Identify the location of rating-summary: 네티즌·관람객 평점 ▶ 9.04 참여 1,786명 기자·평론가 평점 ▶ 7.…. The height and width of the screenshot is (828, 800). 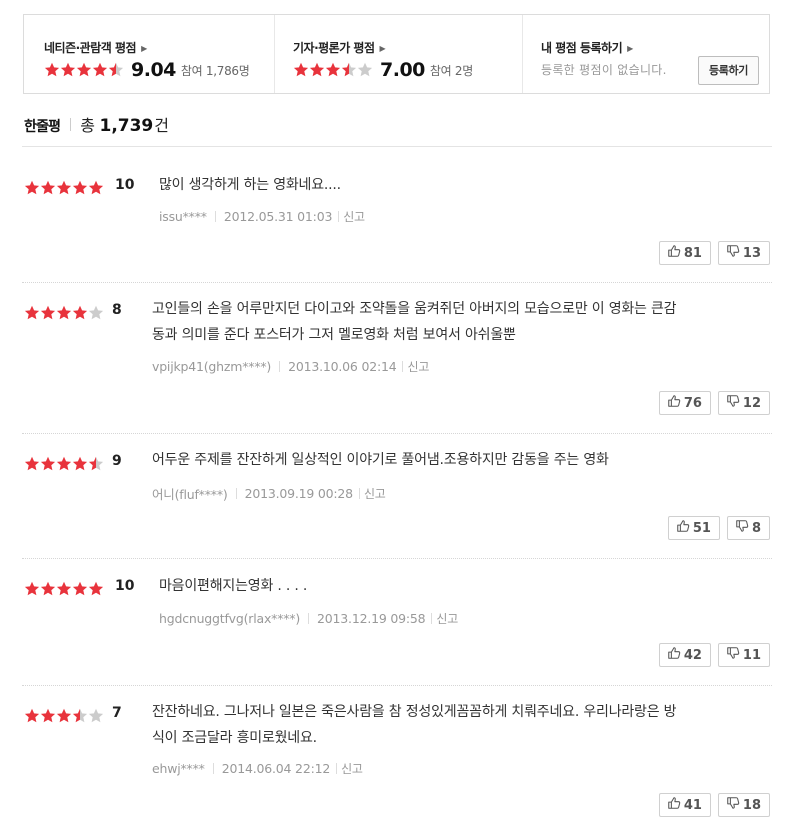
(396, 54).